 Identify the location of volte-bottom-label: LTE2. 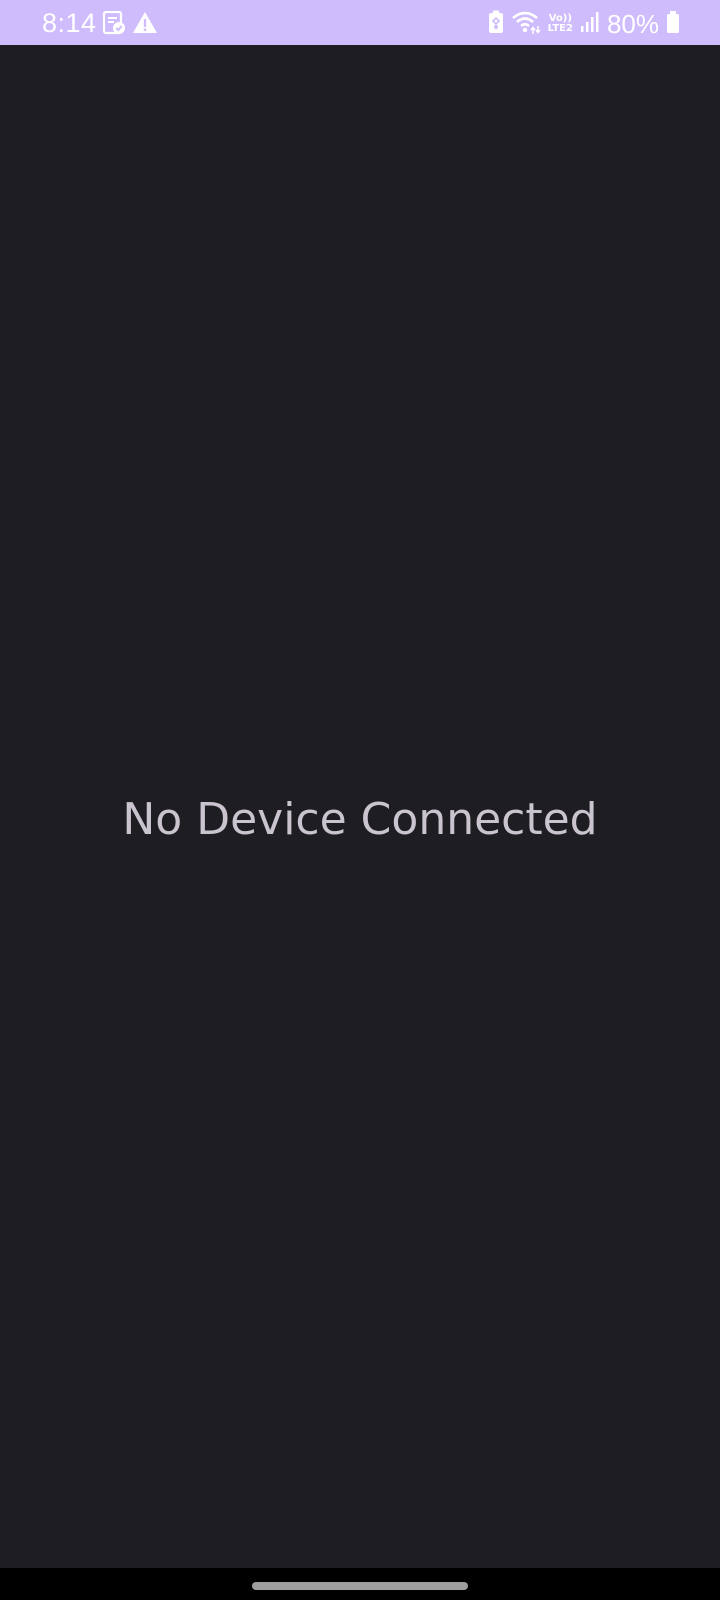
(560, 28).